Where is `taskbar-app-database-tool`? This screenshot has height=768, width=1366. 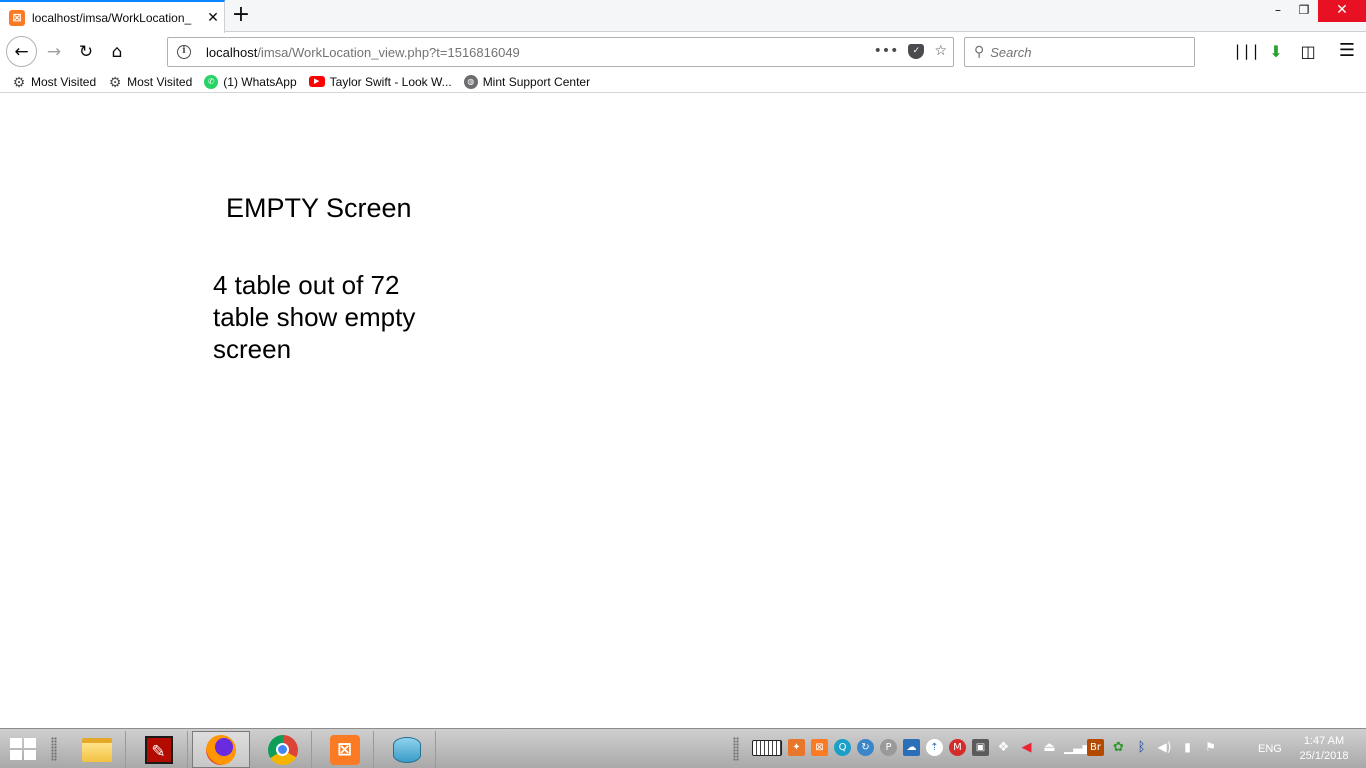 taskbar-app-database-tool is located at coordinates (407, 749).